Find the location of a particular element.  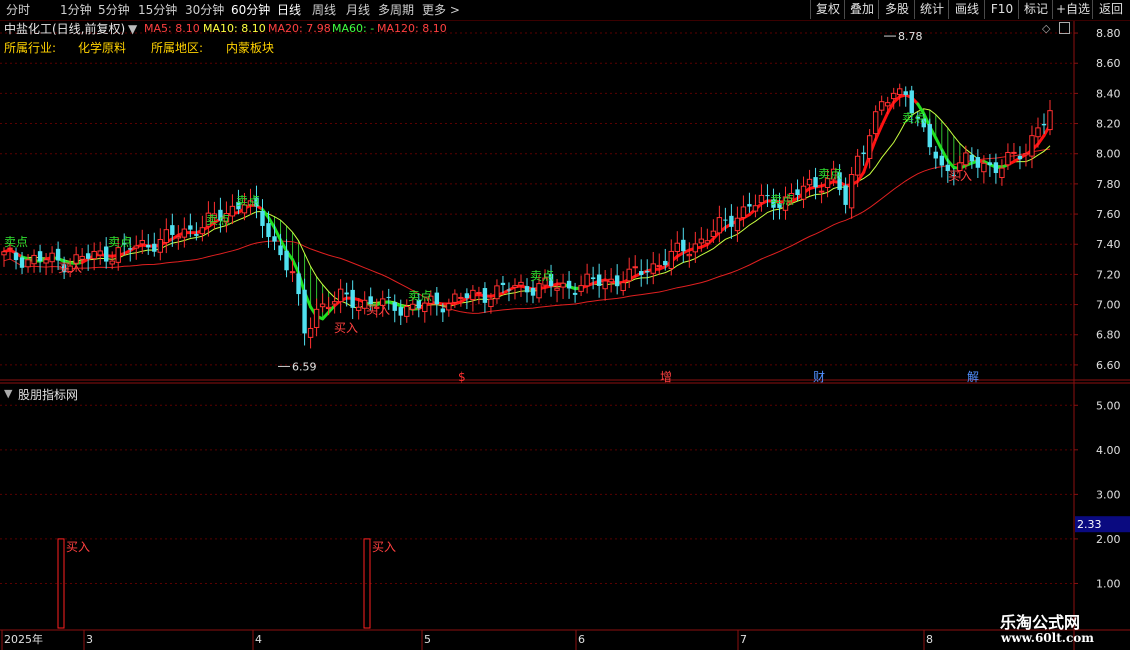

period-tab-30min: 30分钟 is located at coordinates (204, 10).